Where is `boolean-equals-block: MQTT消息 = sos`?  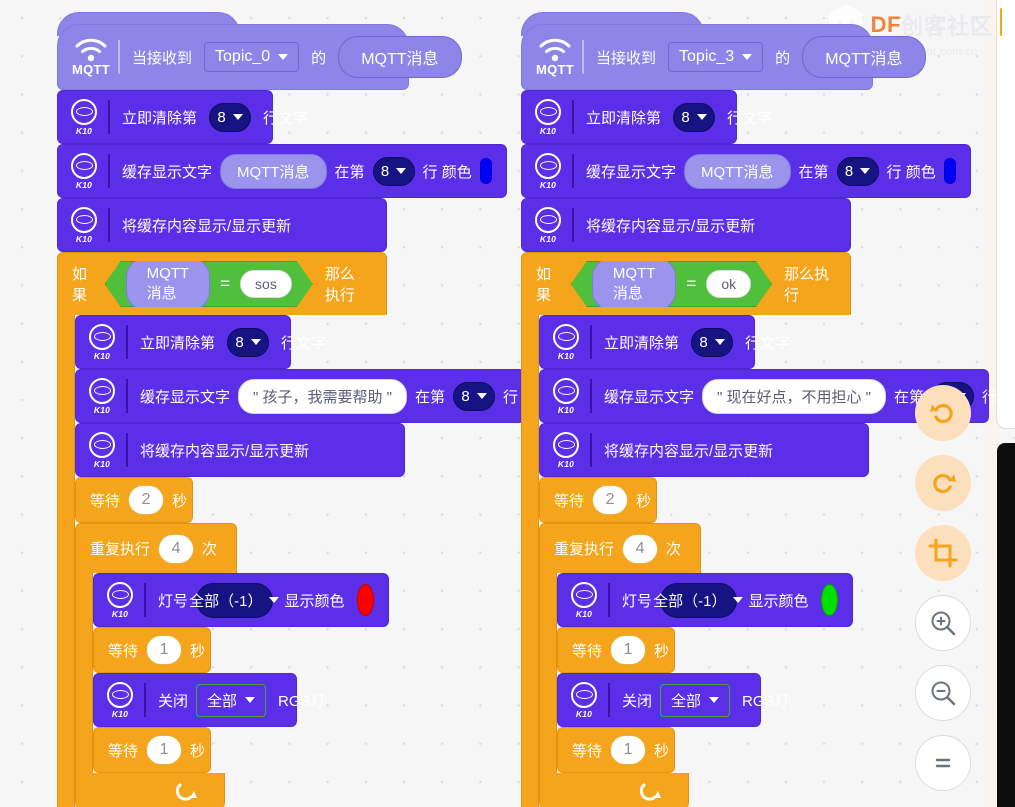 boolean-equals-block: MQTT消息 = sos is located at coordinates (209, 284).